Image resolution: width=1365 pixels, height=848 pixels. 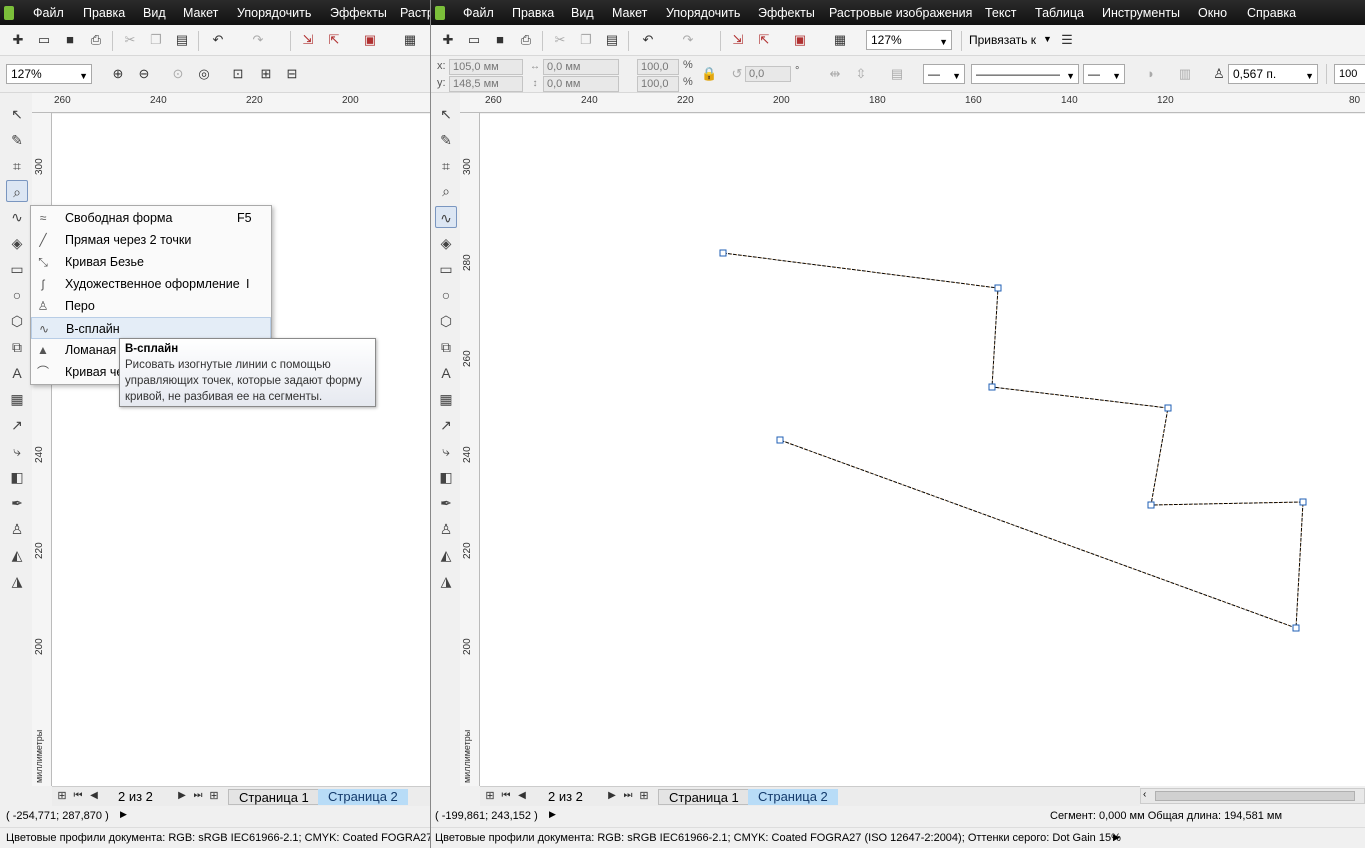 What do you see at coordinates (370, 40) in the screenshot?
I see `publish-pdf-icon: ▣` at bounding box center [370, 40].